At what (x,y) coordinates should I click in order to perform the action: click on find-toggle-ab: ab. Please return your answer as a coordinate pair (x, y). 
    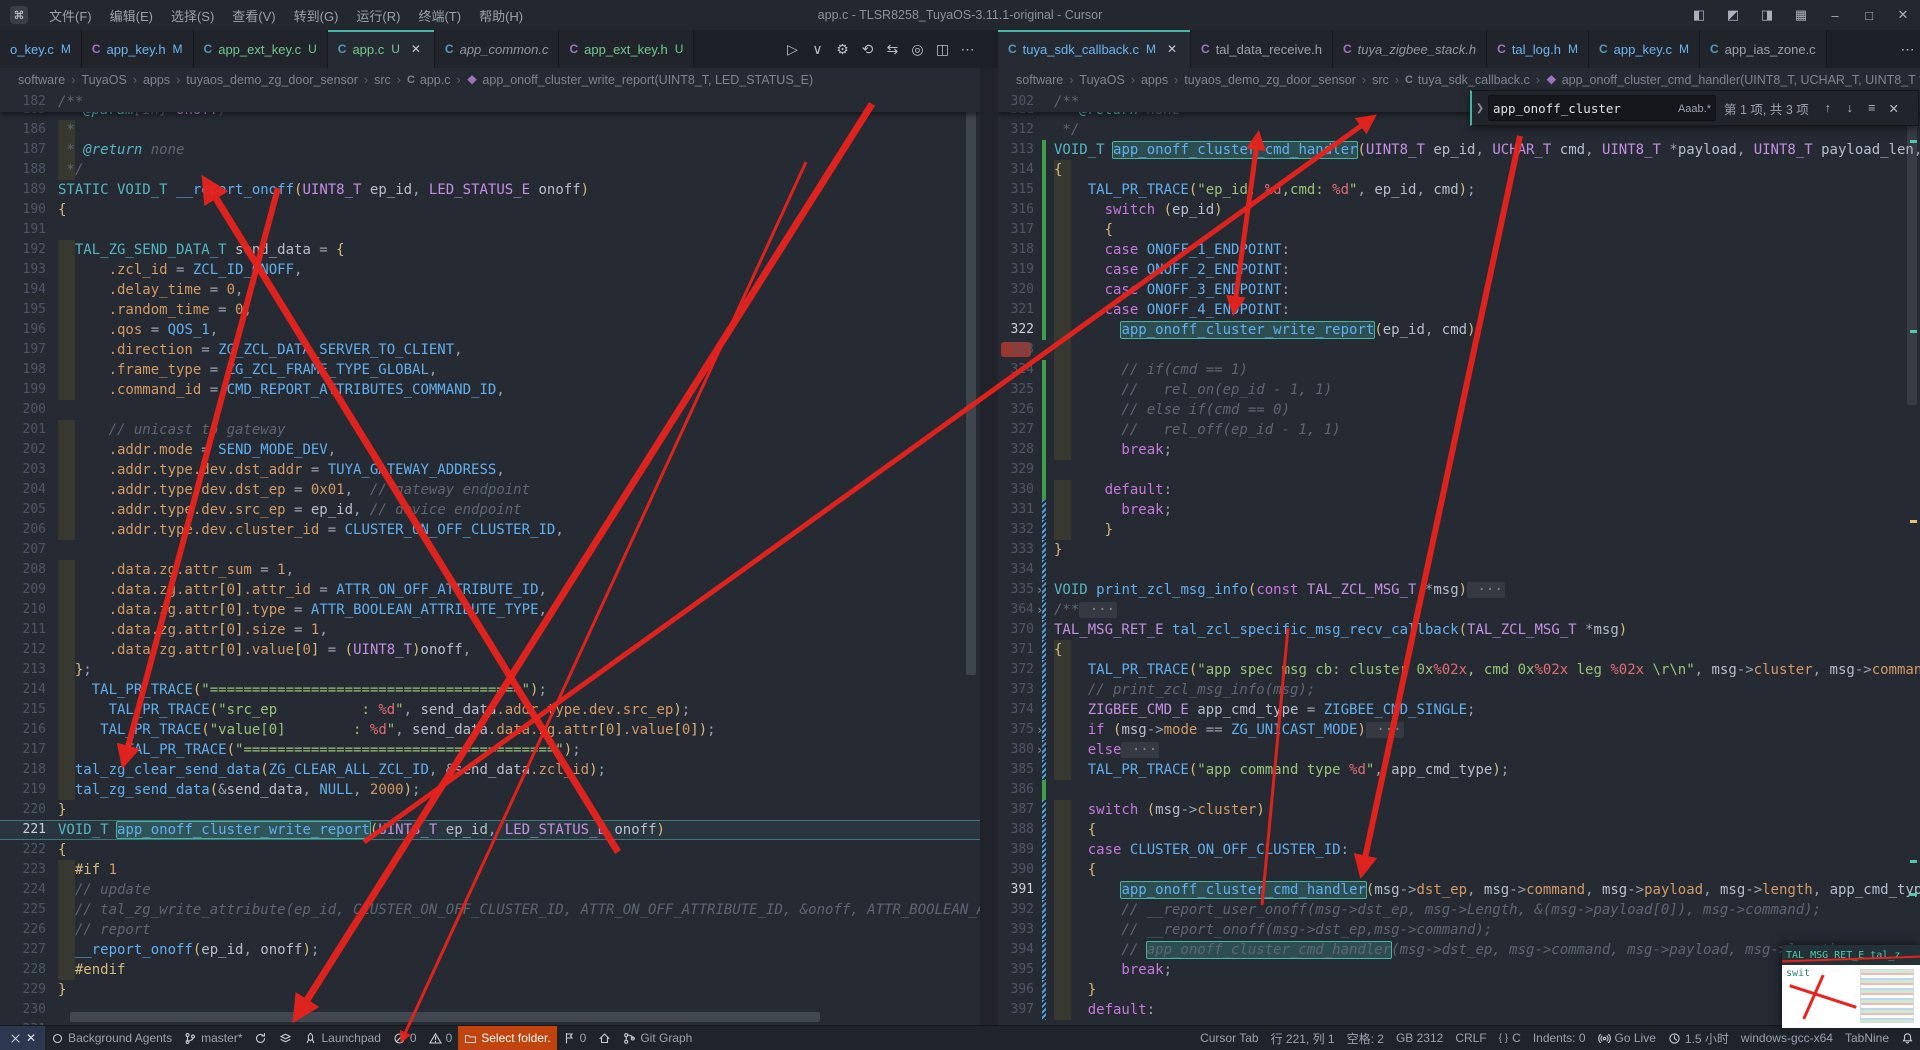
    Looking at the image, I should click on (1697, 109).